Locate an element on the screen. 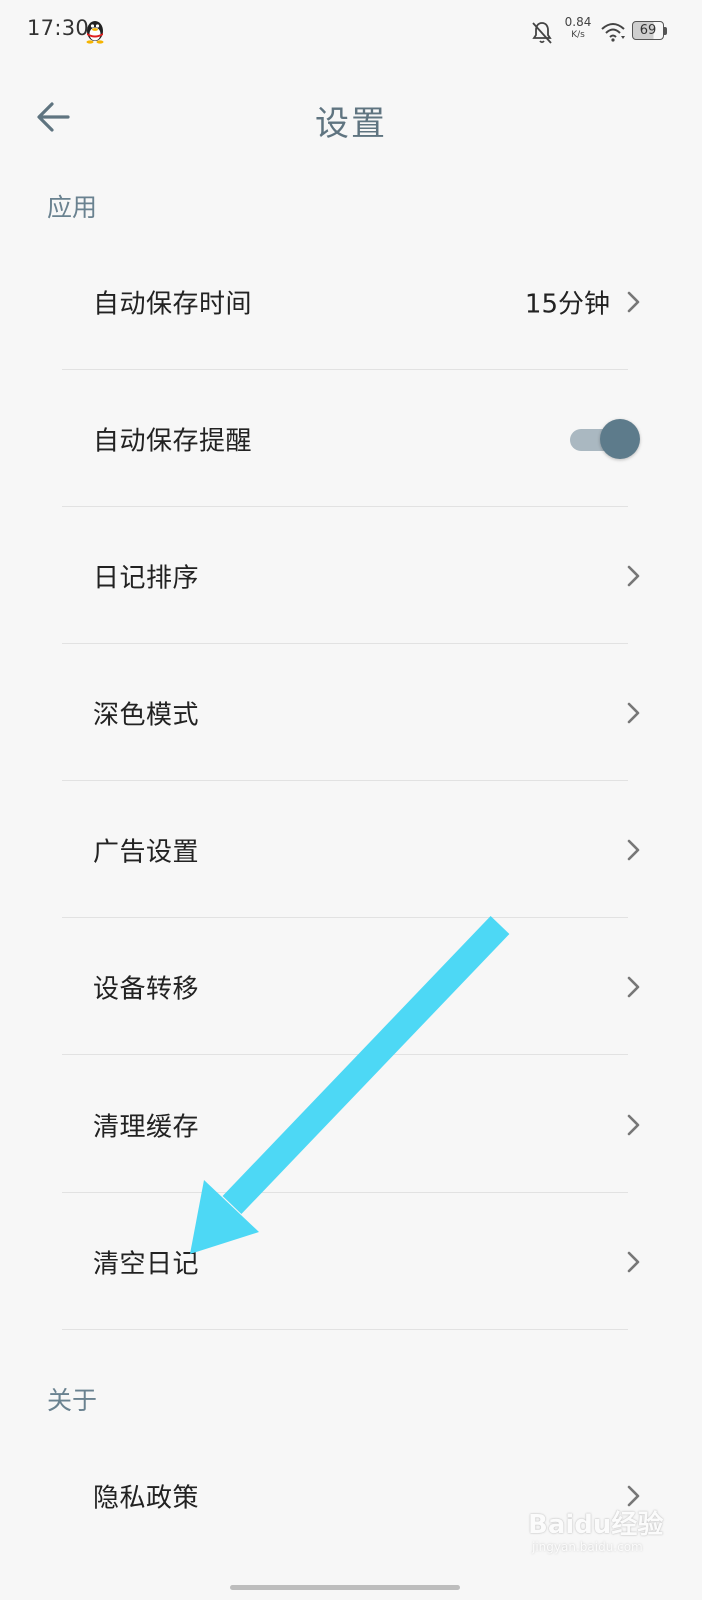  bell-off-icon is located at coordinates (542, 33).